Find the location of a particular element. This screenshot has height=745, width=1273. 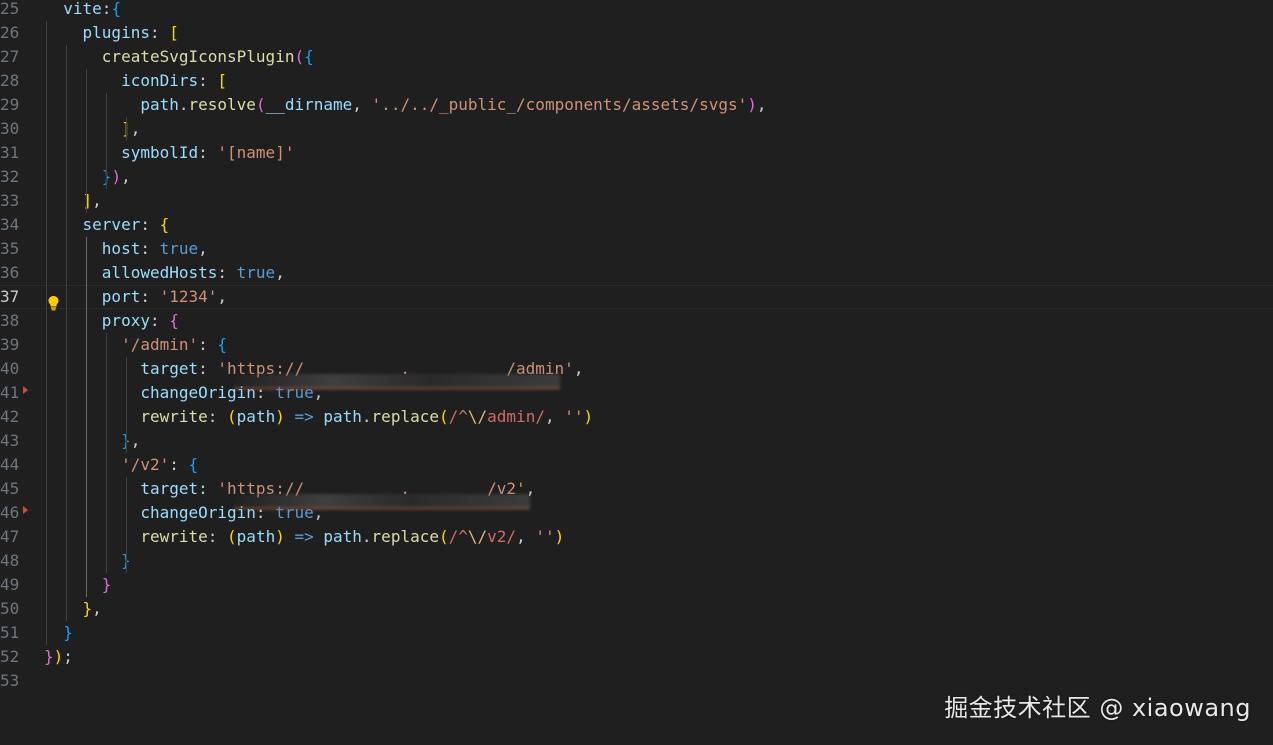

code-line: 28 iconDirs: [ is located at coordinates (636, 81).